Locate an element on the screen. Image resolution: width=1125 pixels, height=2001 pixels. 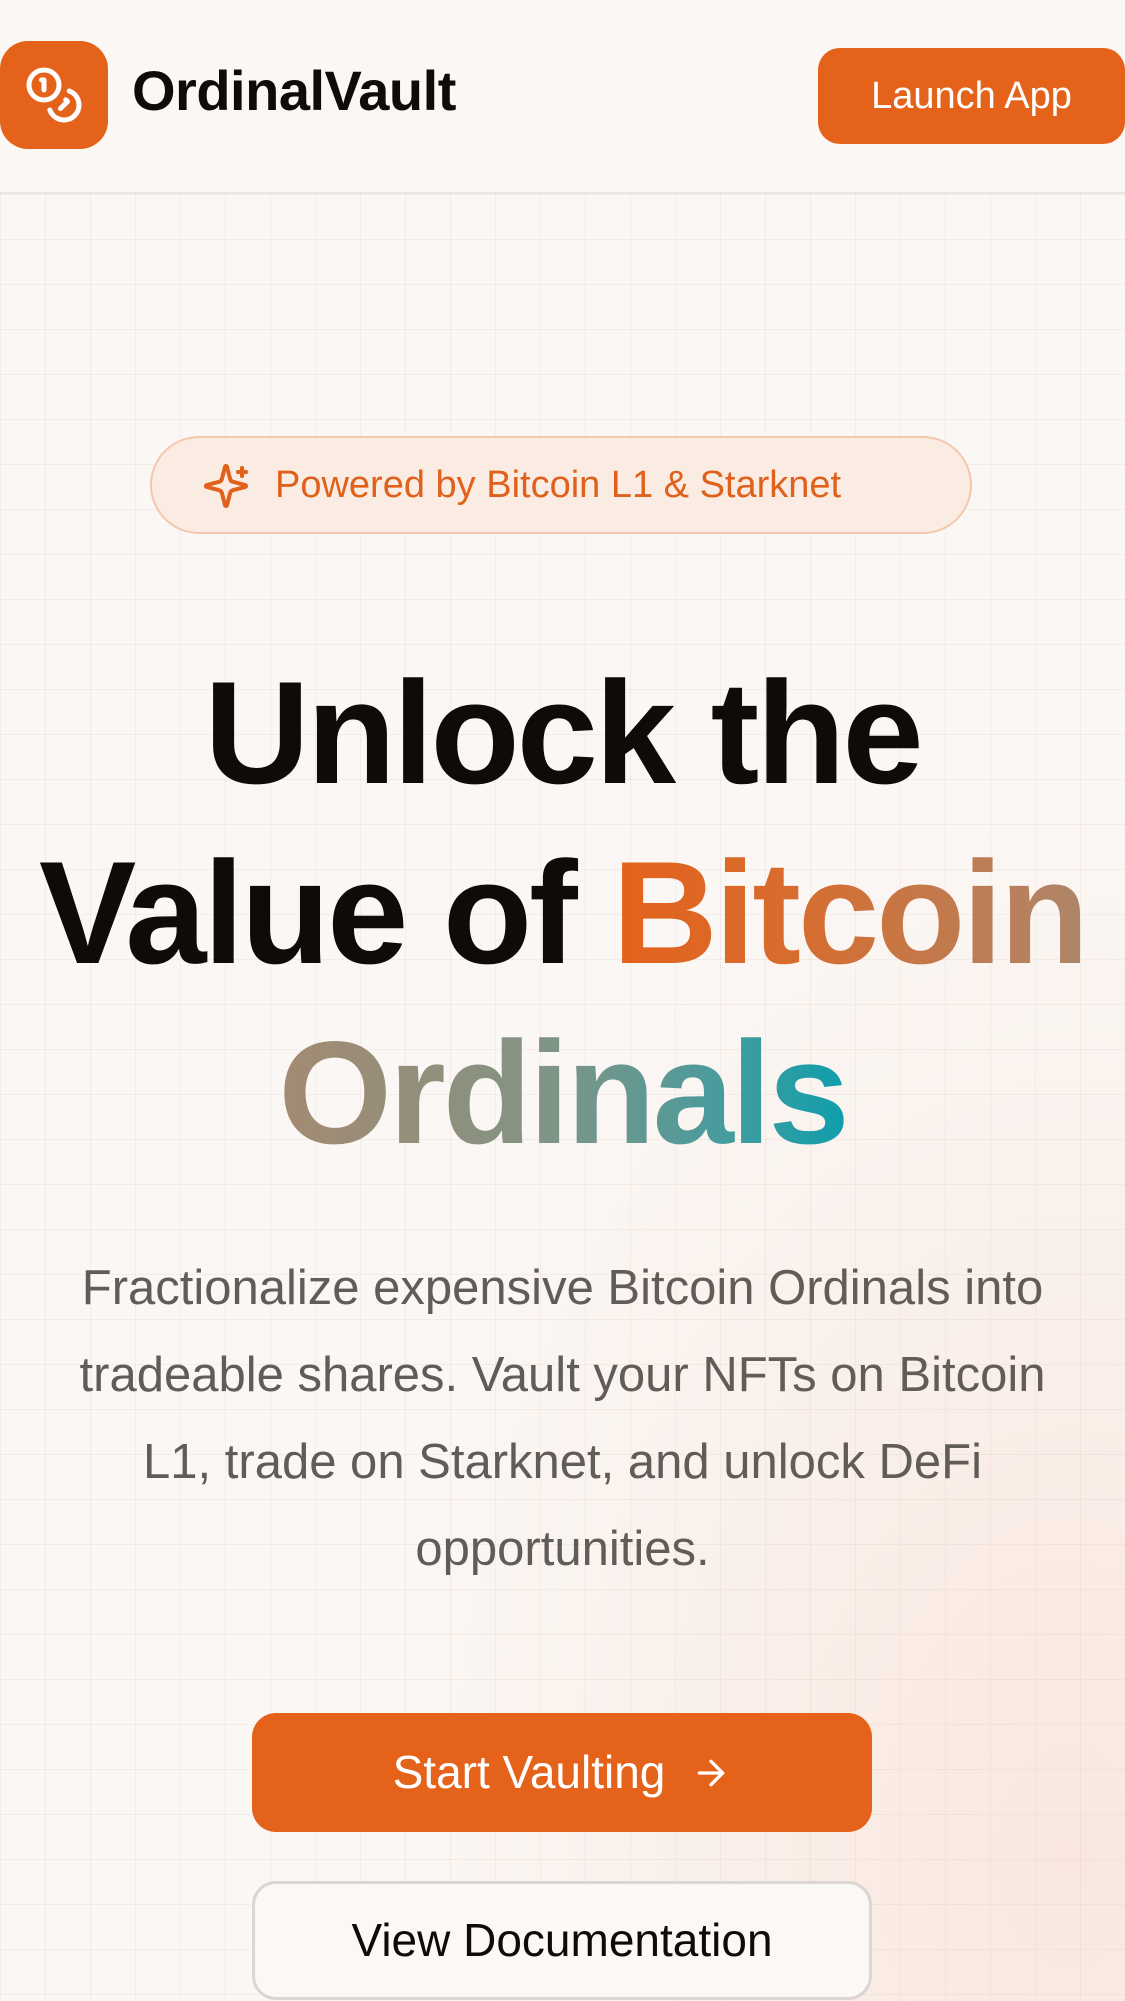
headline-accent-bitcoin: Bitcoin is located at coordinates (850, 912).